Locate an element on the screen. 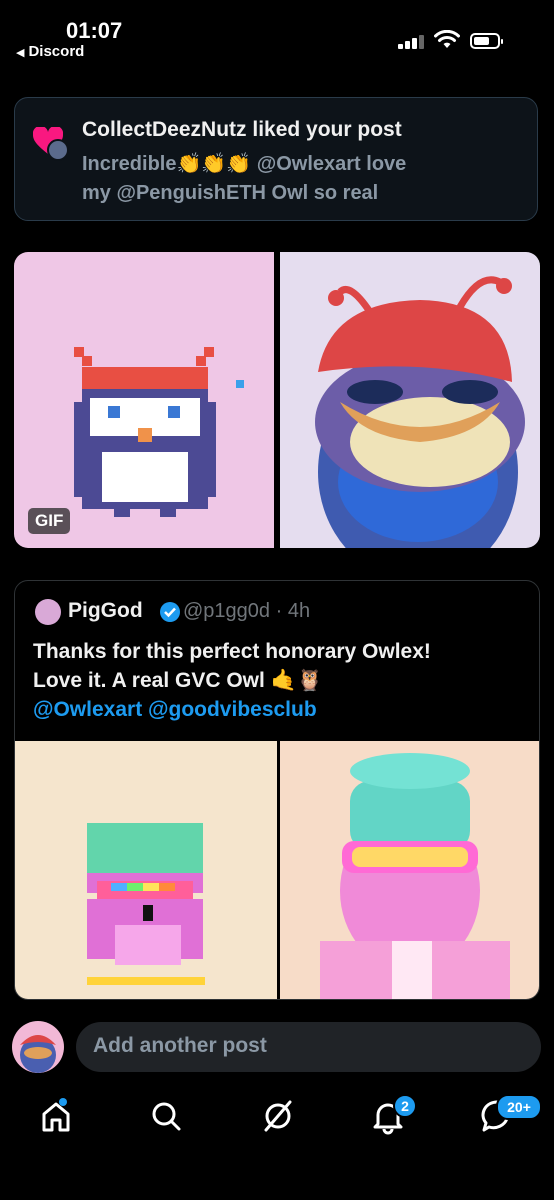 This screenshot has height=1200, width=554. battery-icon is located at coordinates (486, 41).